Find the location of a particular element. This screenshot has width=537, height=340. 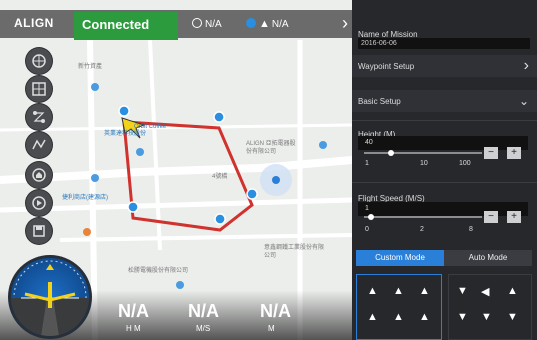

speed-increase-button: + is located at coordinates (514, 217).